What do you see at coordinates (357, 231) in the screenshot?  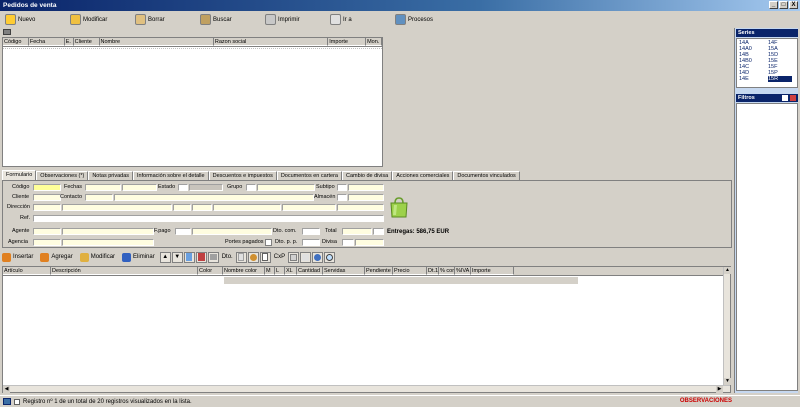 I see `total-field` at bounding box center [357, 231].